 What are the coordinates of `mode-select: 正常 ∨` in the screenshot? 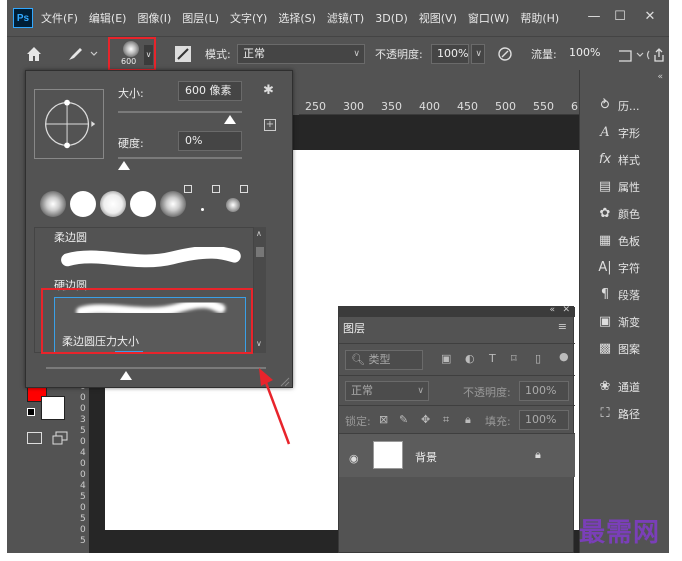 It's located at (301, 54).